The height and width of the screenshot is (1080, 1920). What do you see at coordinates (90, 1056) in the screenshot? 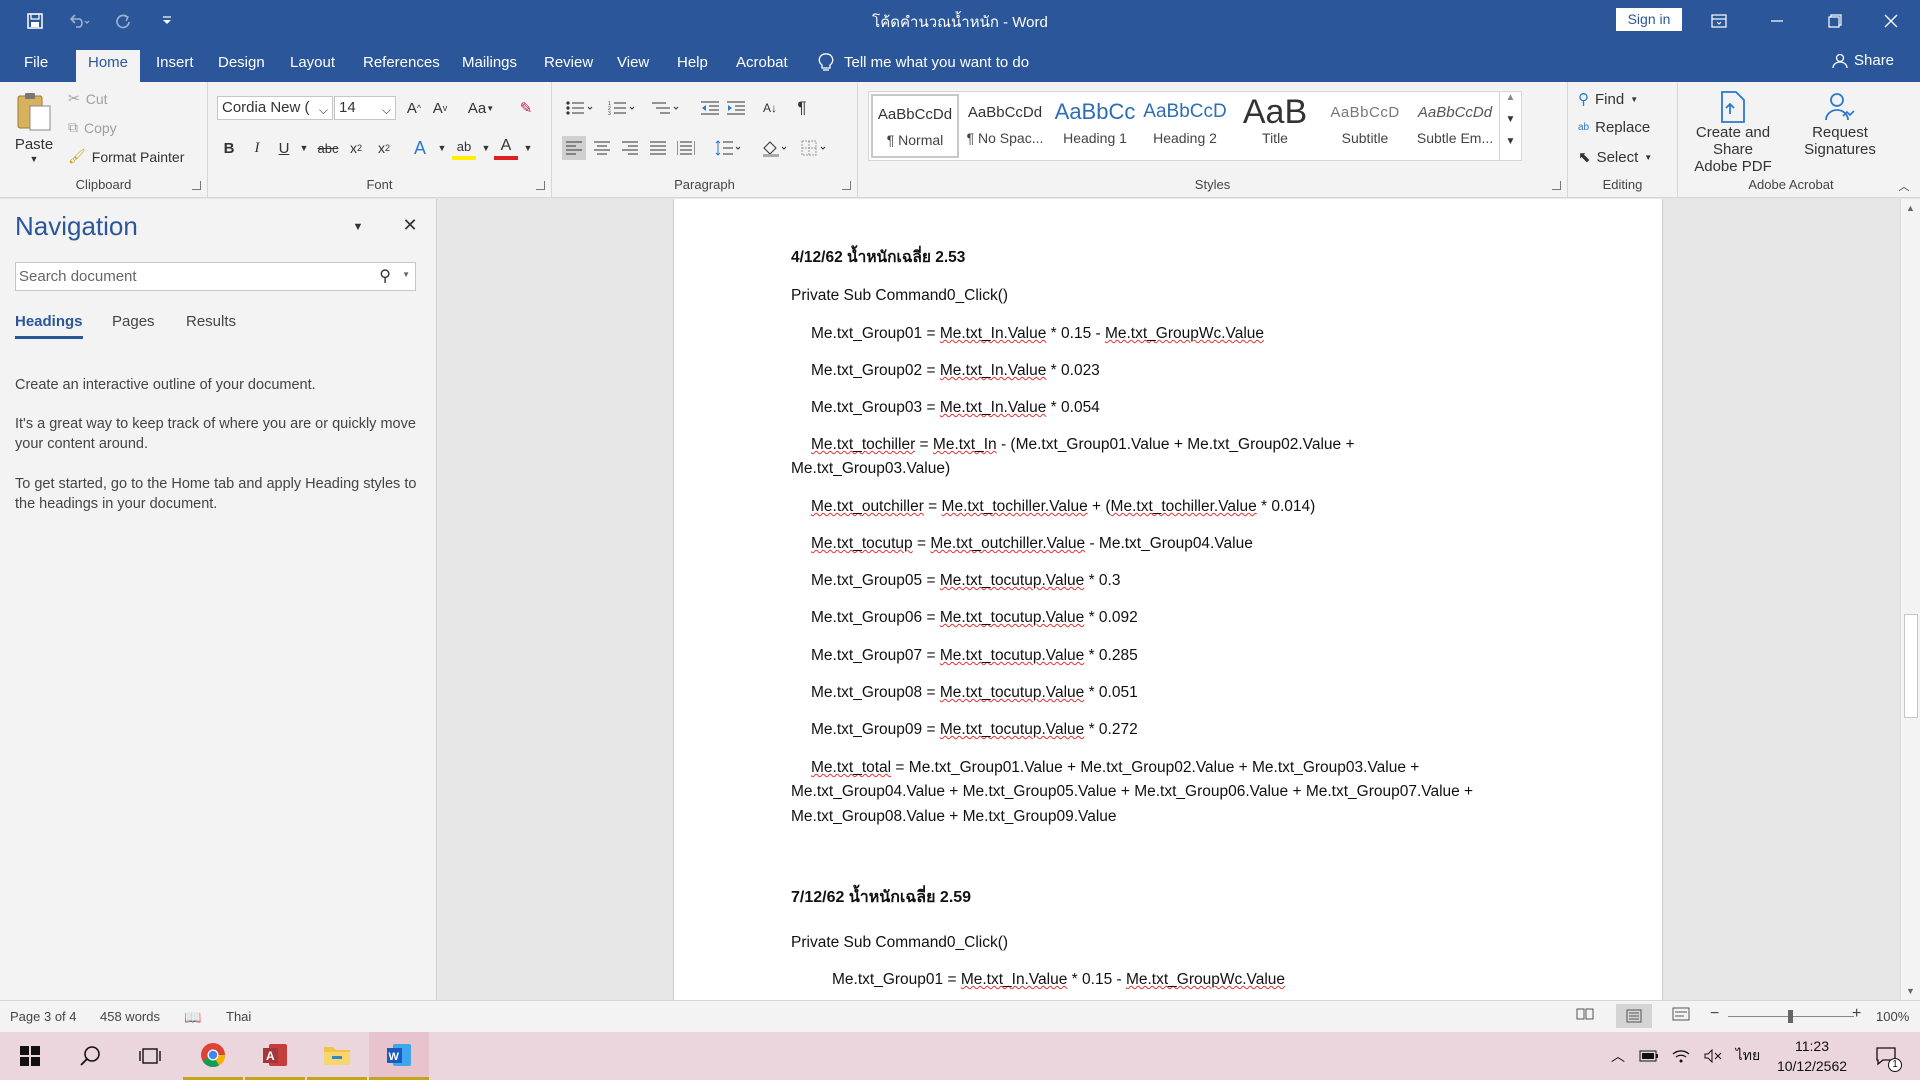
I see `search-icon` at bounding box center [90, 1056].